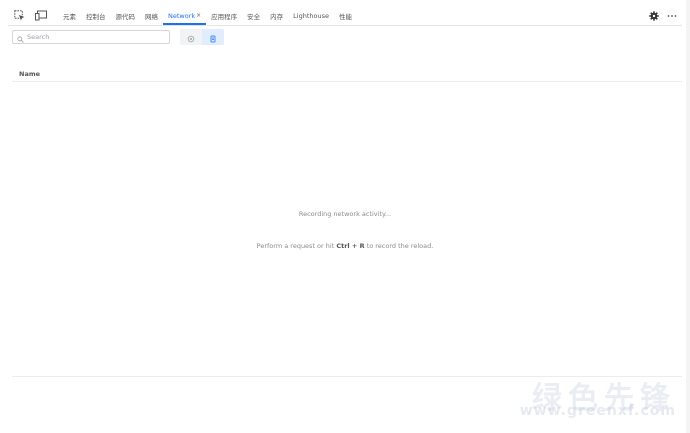 The width and height of the screenshot is (690, 433). I want to click on hint-text-after: to record the reload., so click(399, 246).